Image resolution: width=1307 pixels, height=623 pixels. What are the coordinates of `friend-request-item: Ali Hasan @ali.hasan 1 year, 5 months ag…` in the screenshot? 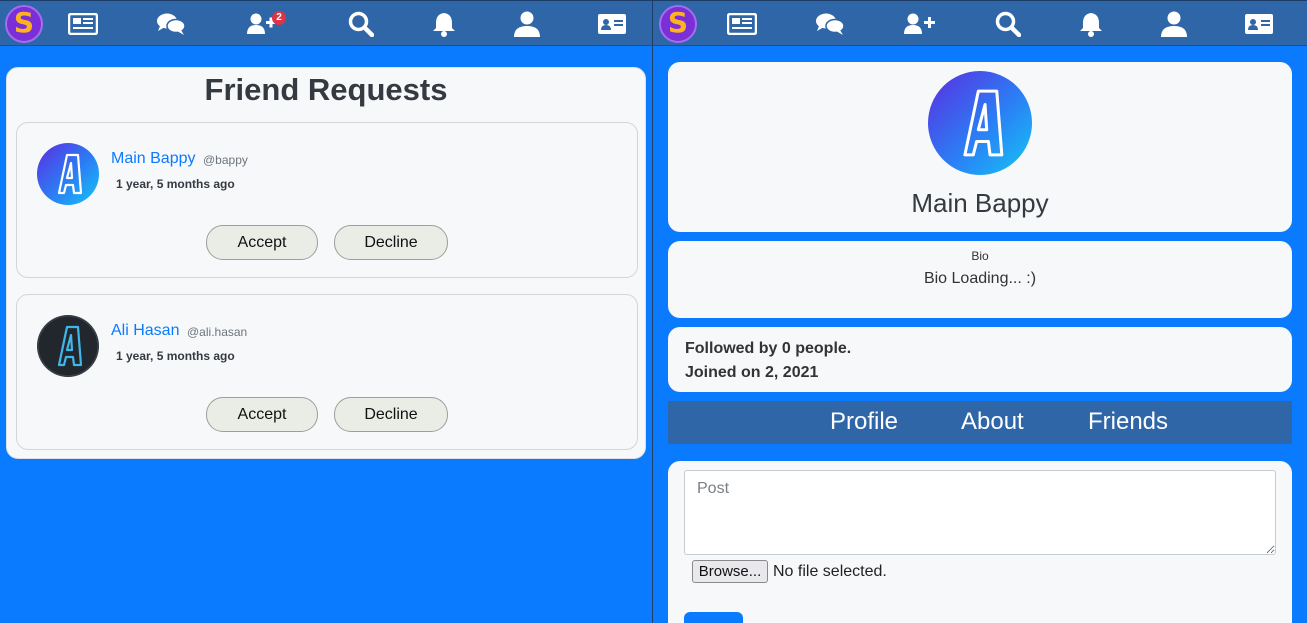 It's located at (327, 372).